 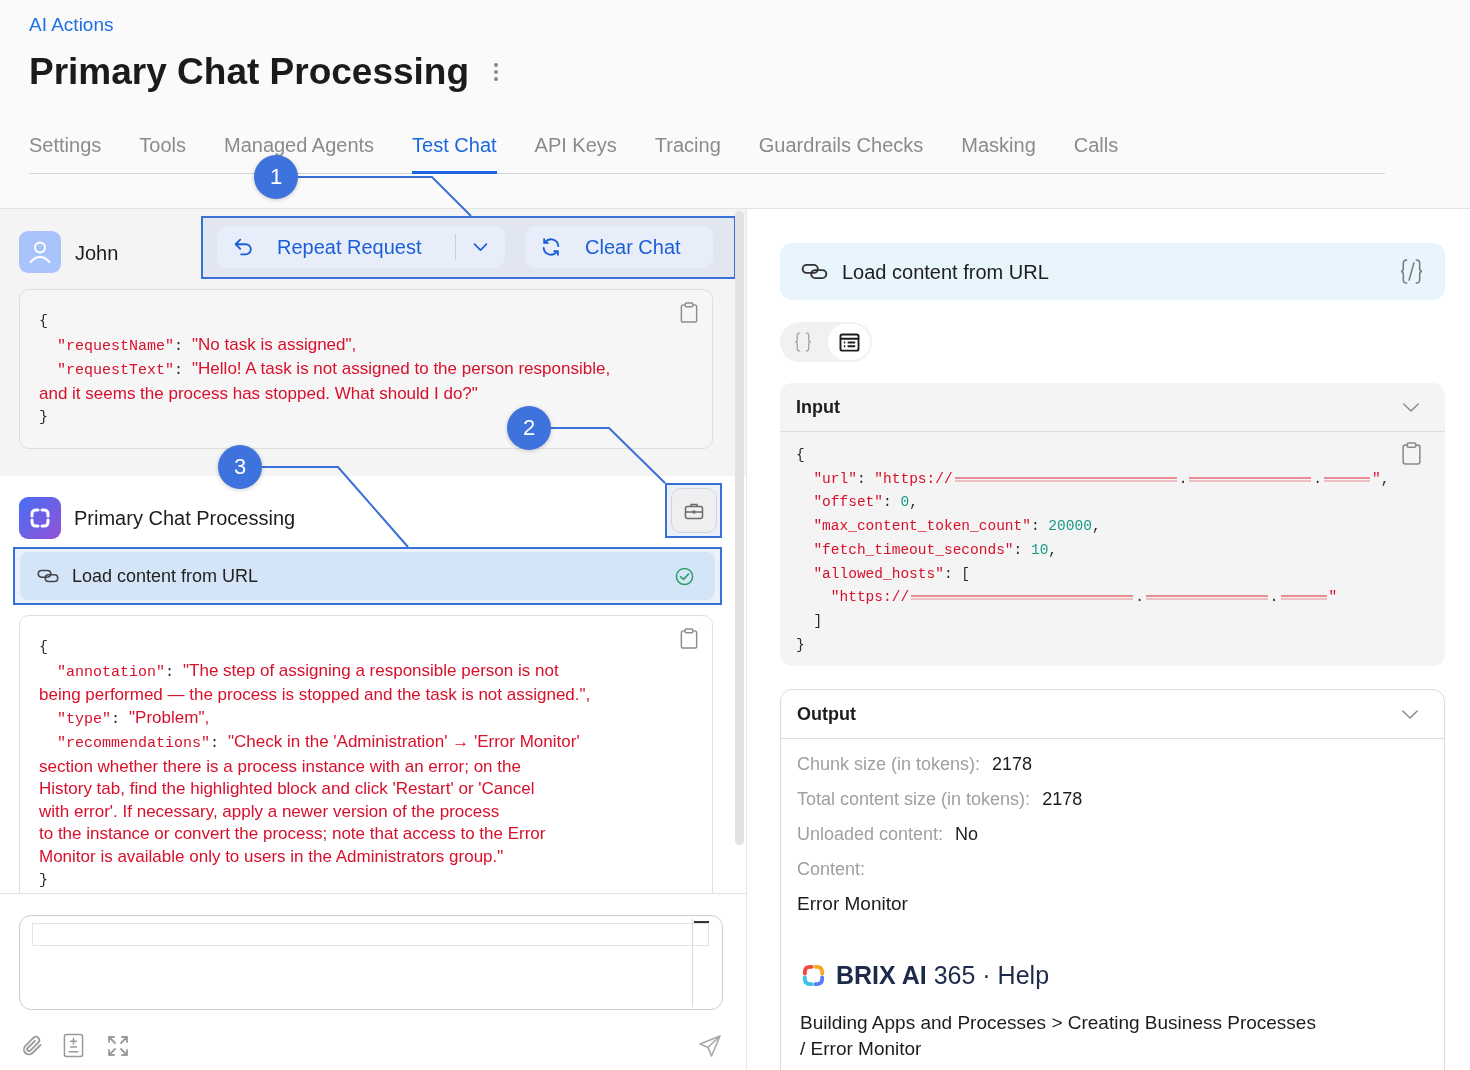 What do you see at coordinates (998, 149) in the screenshot?
I see `tab: Masking` at bounding box center [998, 149].